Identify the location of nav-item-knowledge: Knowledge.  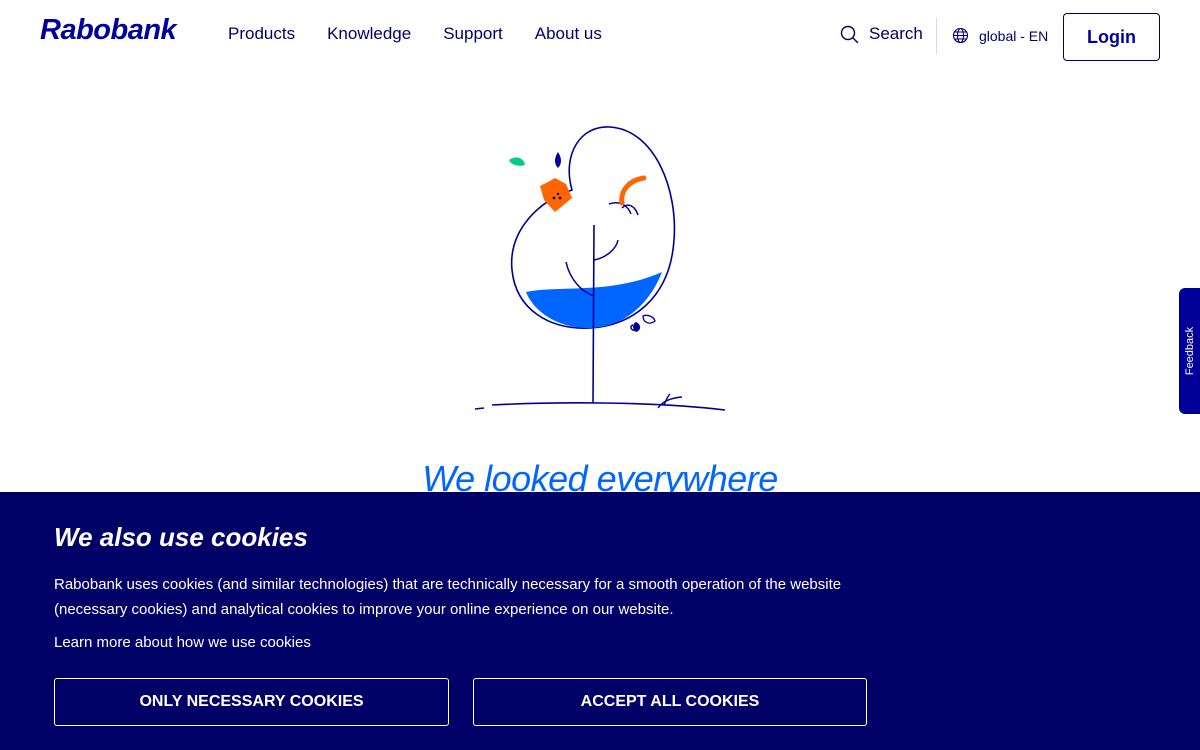
(369, 34).